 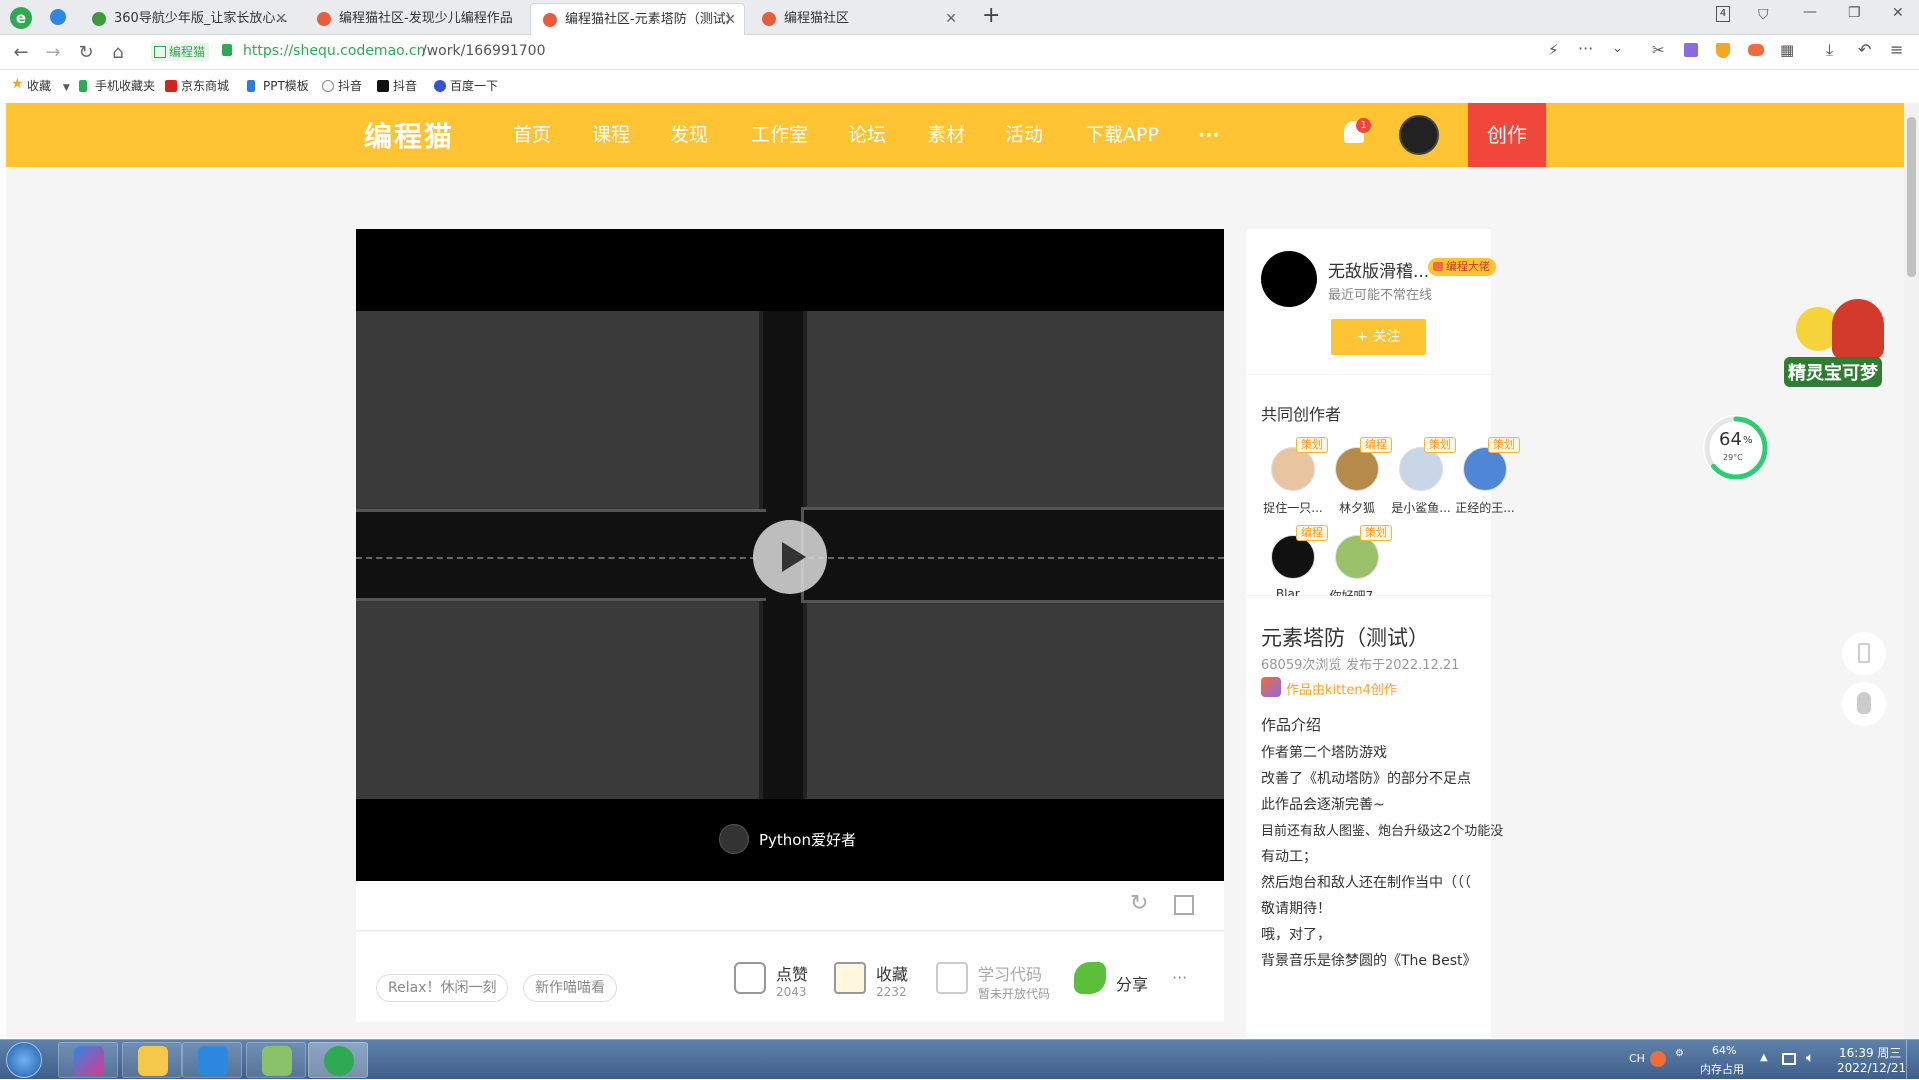 I want to click on nav-forum: 论坛, so click(x=867, y=135).